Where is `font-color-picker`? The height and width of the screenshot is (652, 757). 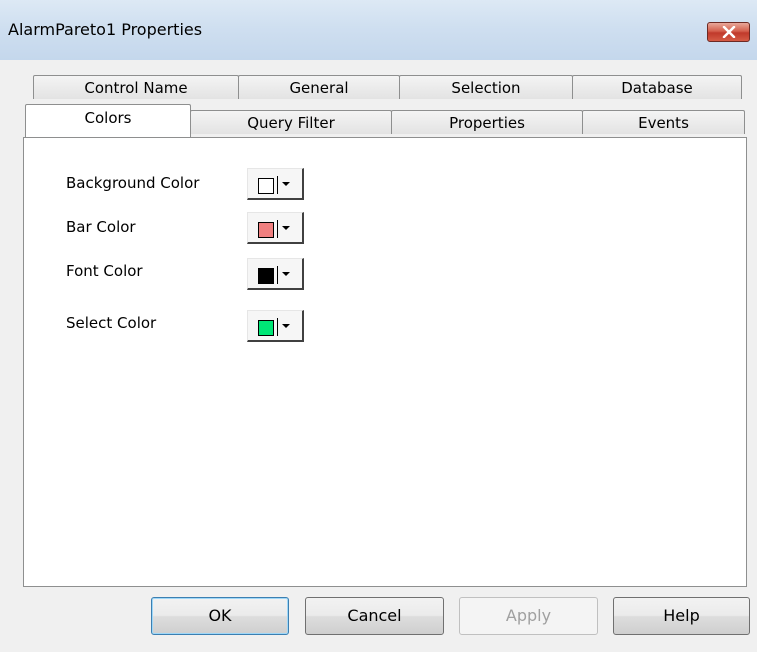
font-color-picker is located at coordinates (275, 274).